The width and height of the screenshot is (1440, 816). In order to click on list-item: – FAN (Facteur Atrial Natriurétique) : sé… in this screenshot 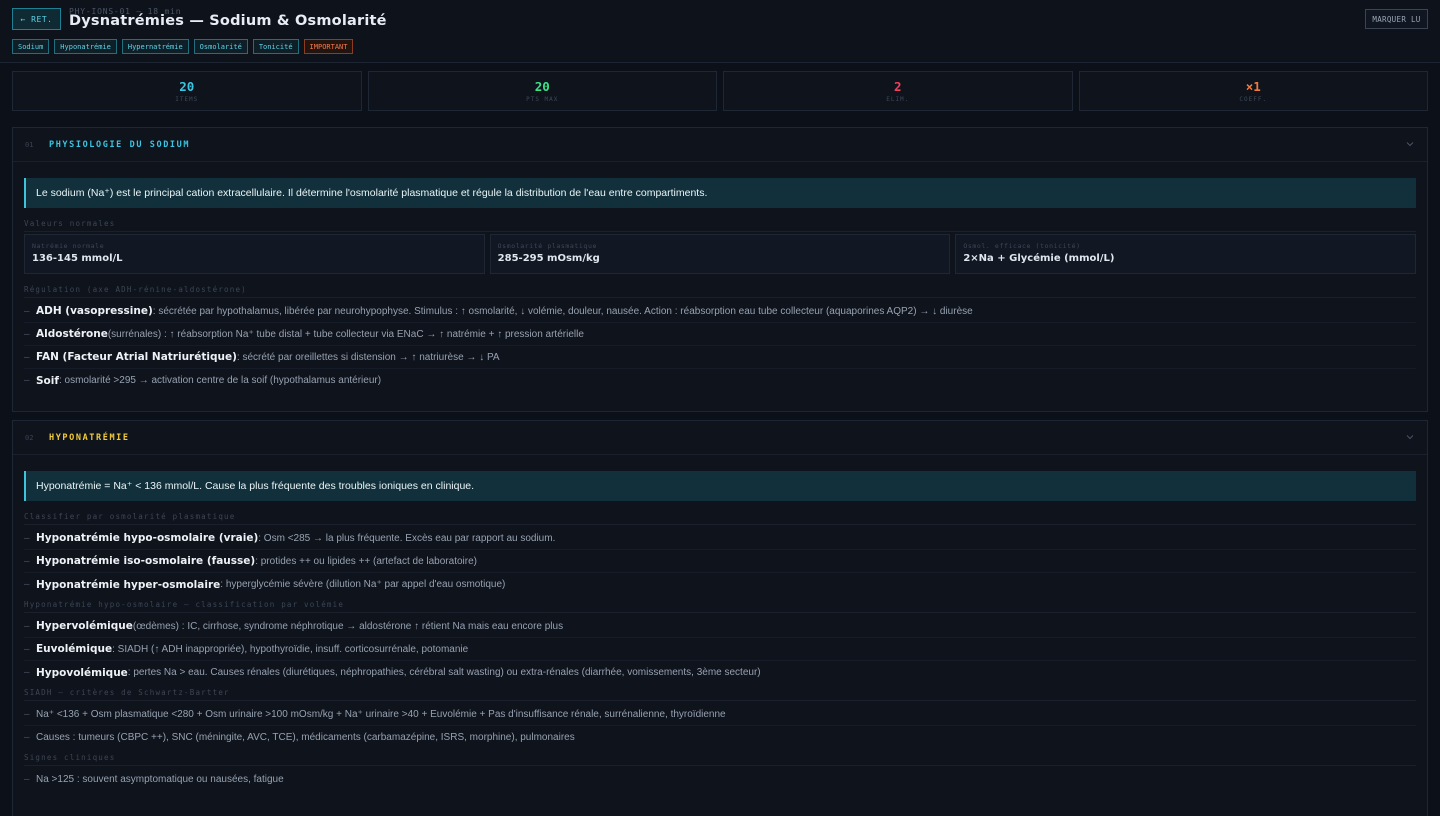, I will do `click(720, 357)`.